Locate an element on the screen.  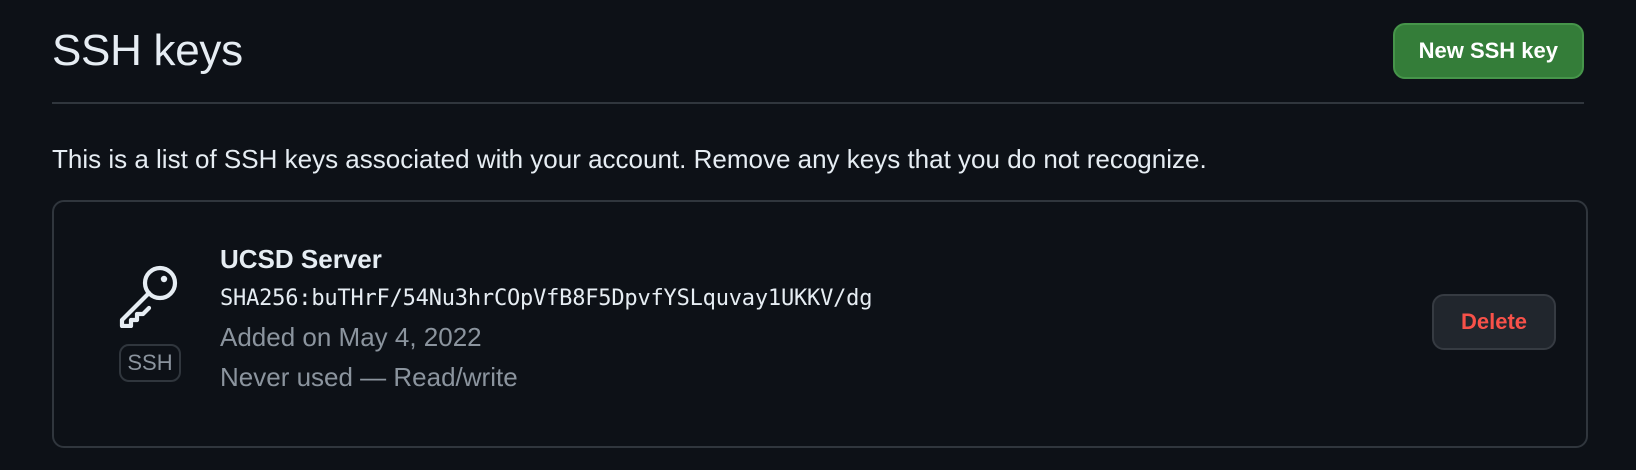
ssh-key-title: UCSD Server is located at coordinates (301, 259).